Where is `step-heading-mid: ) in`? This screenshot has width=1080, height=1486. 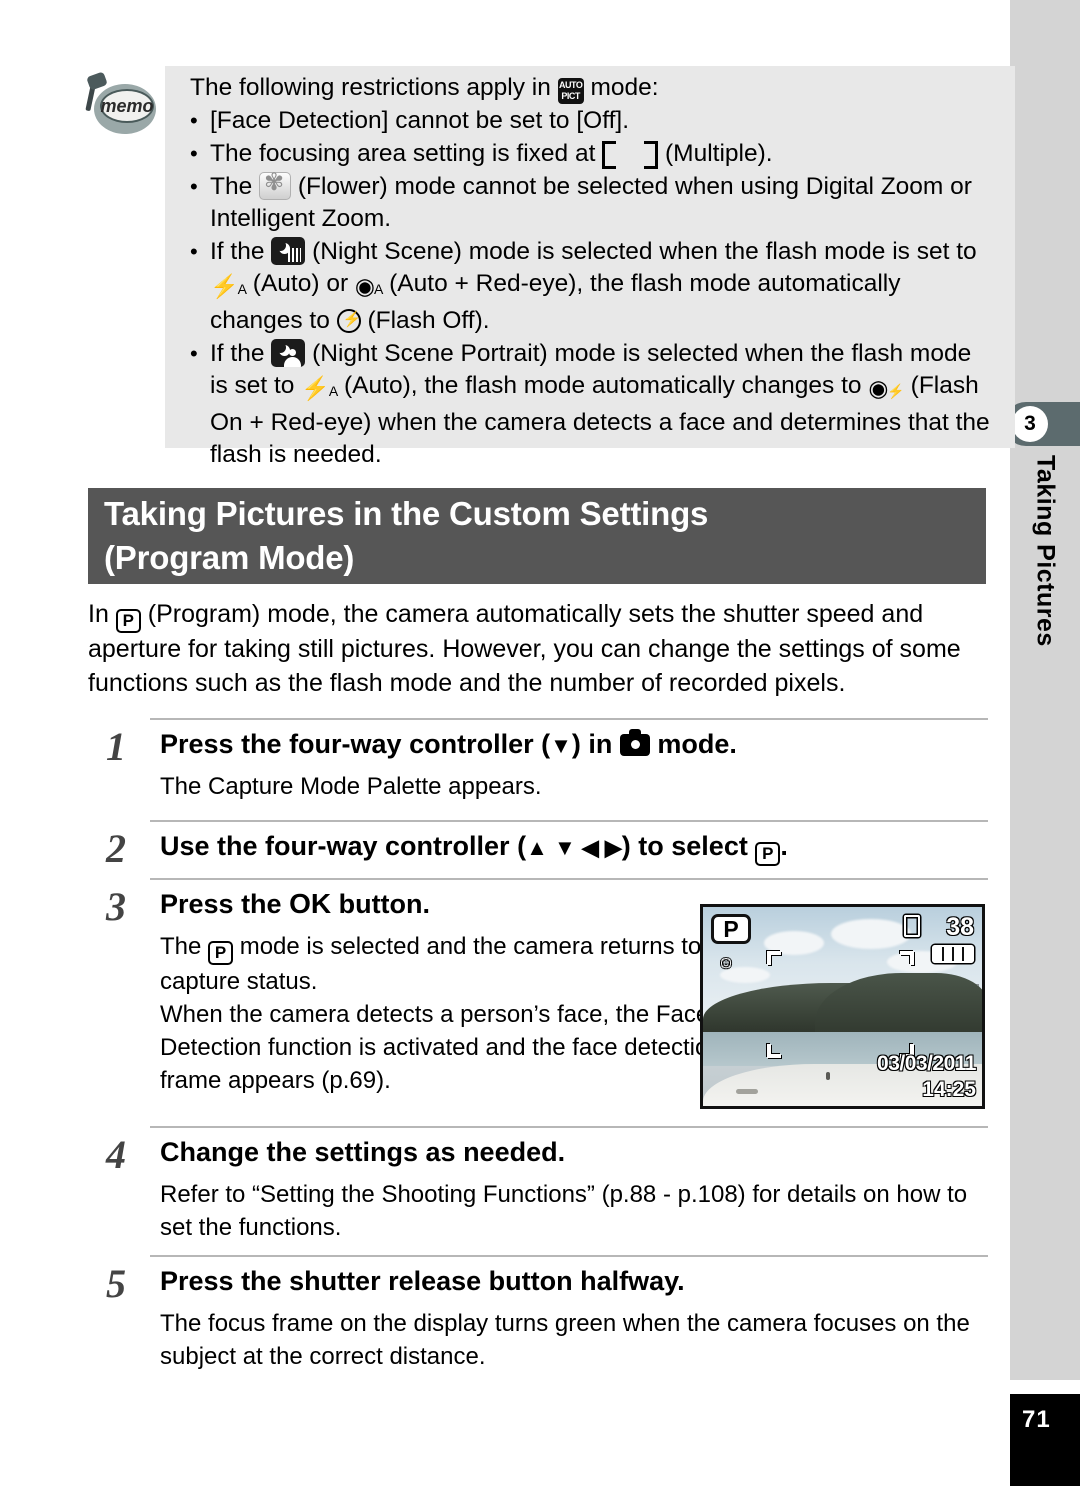 step-heading-mid: ) in is located at coordinates (595, 744).